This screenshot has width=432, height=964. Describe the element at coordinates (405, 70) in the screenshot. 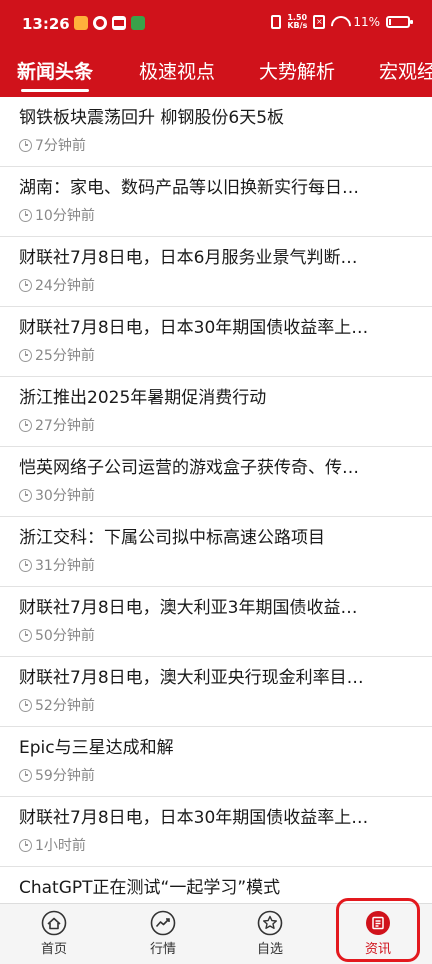

I see `tab-macro: 宏观经` at that location.